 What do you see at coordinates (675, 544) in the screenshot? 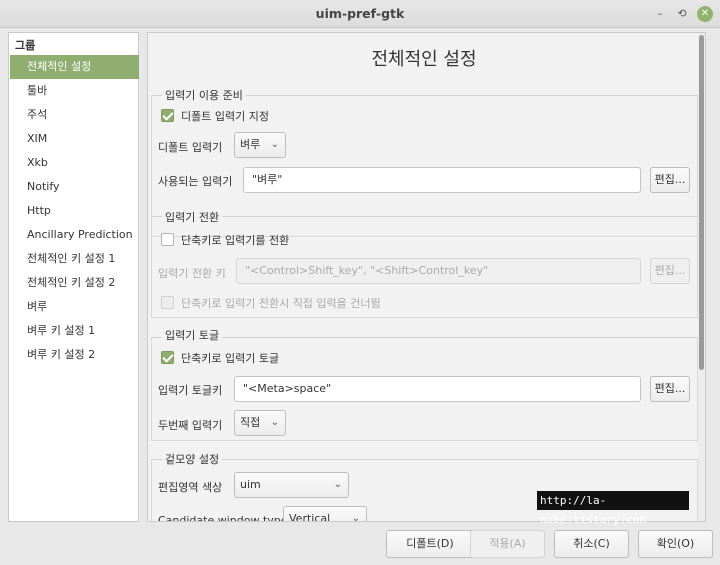
I see `ok-button: 확인(O)` at bounding box center [675, 544].